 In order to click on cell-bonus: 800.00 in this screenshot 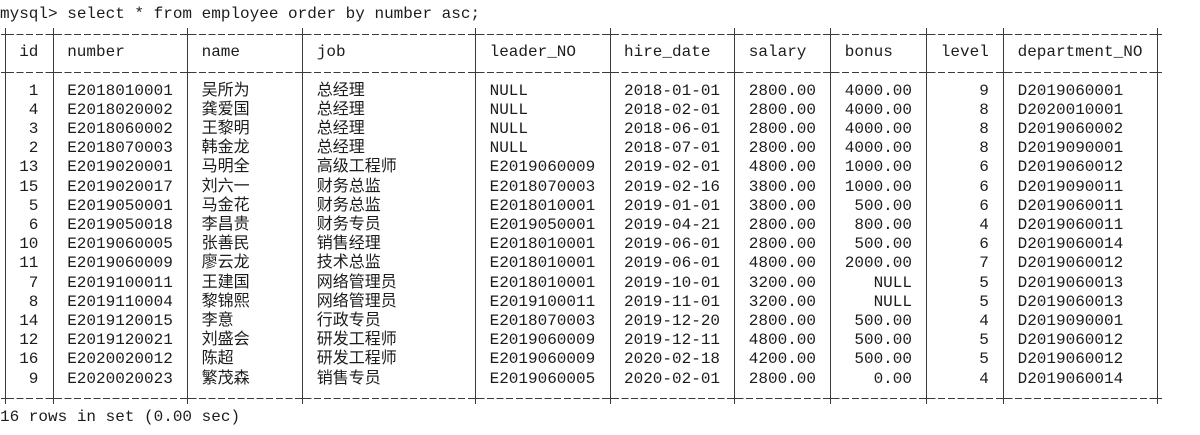, I will do `click(883, 225)`.